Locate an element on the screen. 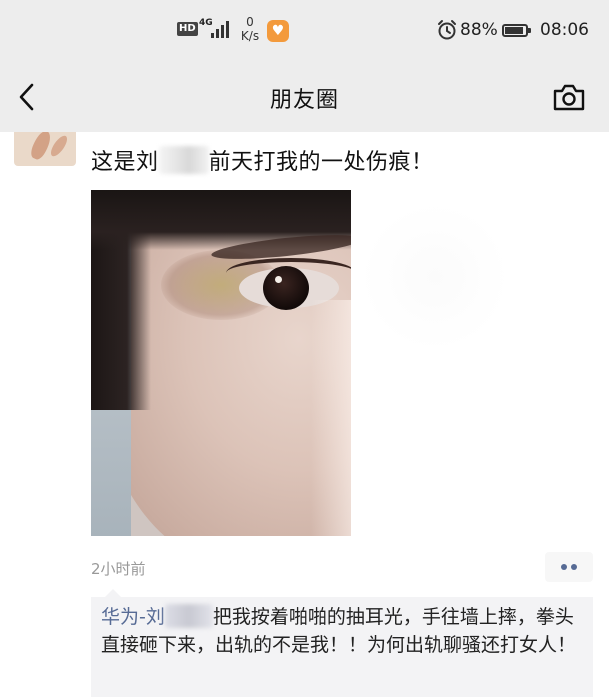 Image resolution: width=609 pixels, height=700 pixels. avatar is located at coordinates (45, 149).